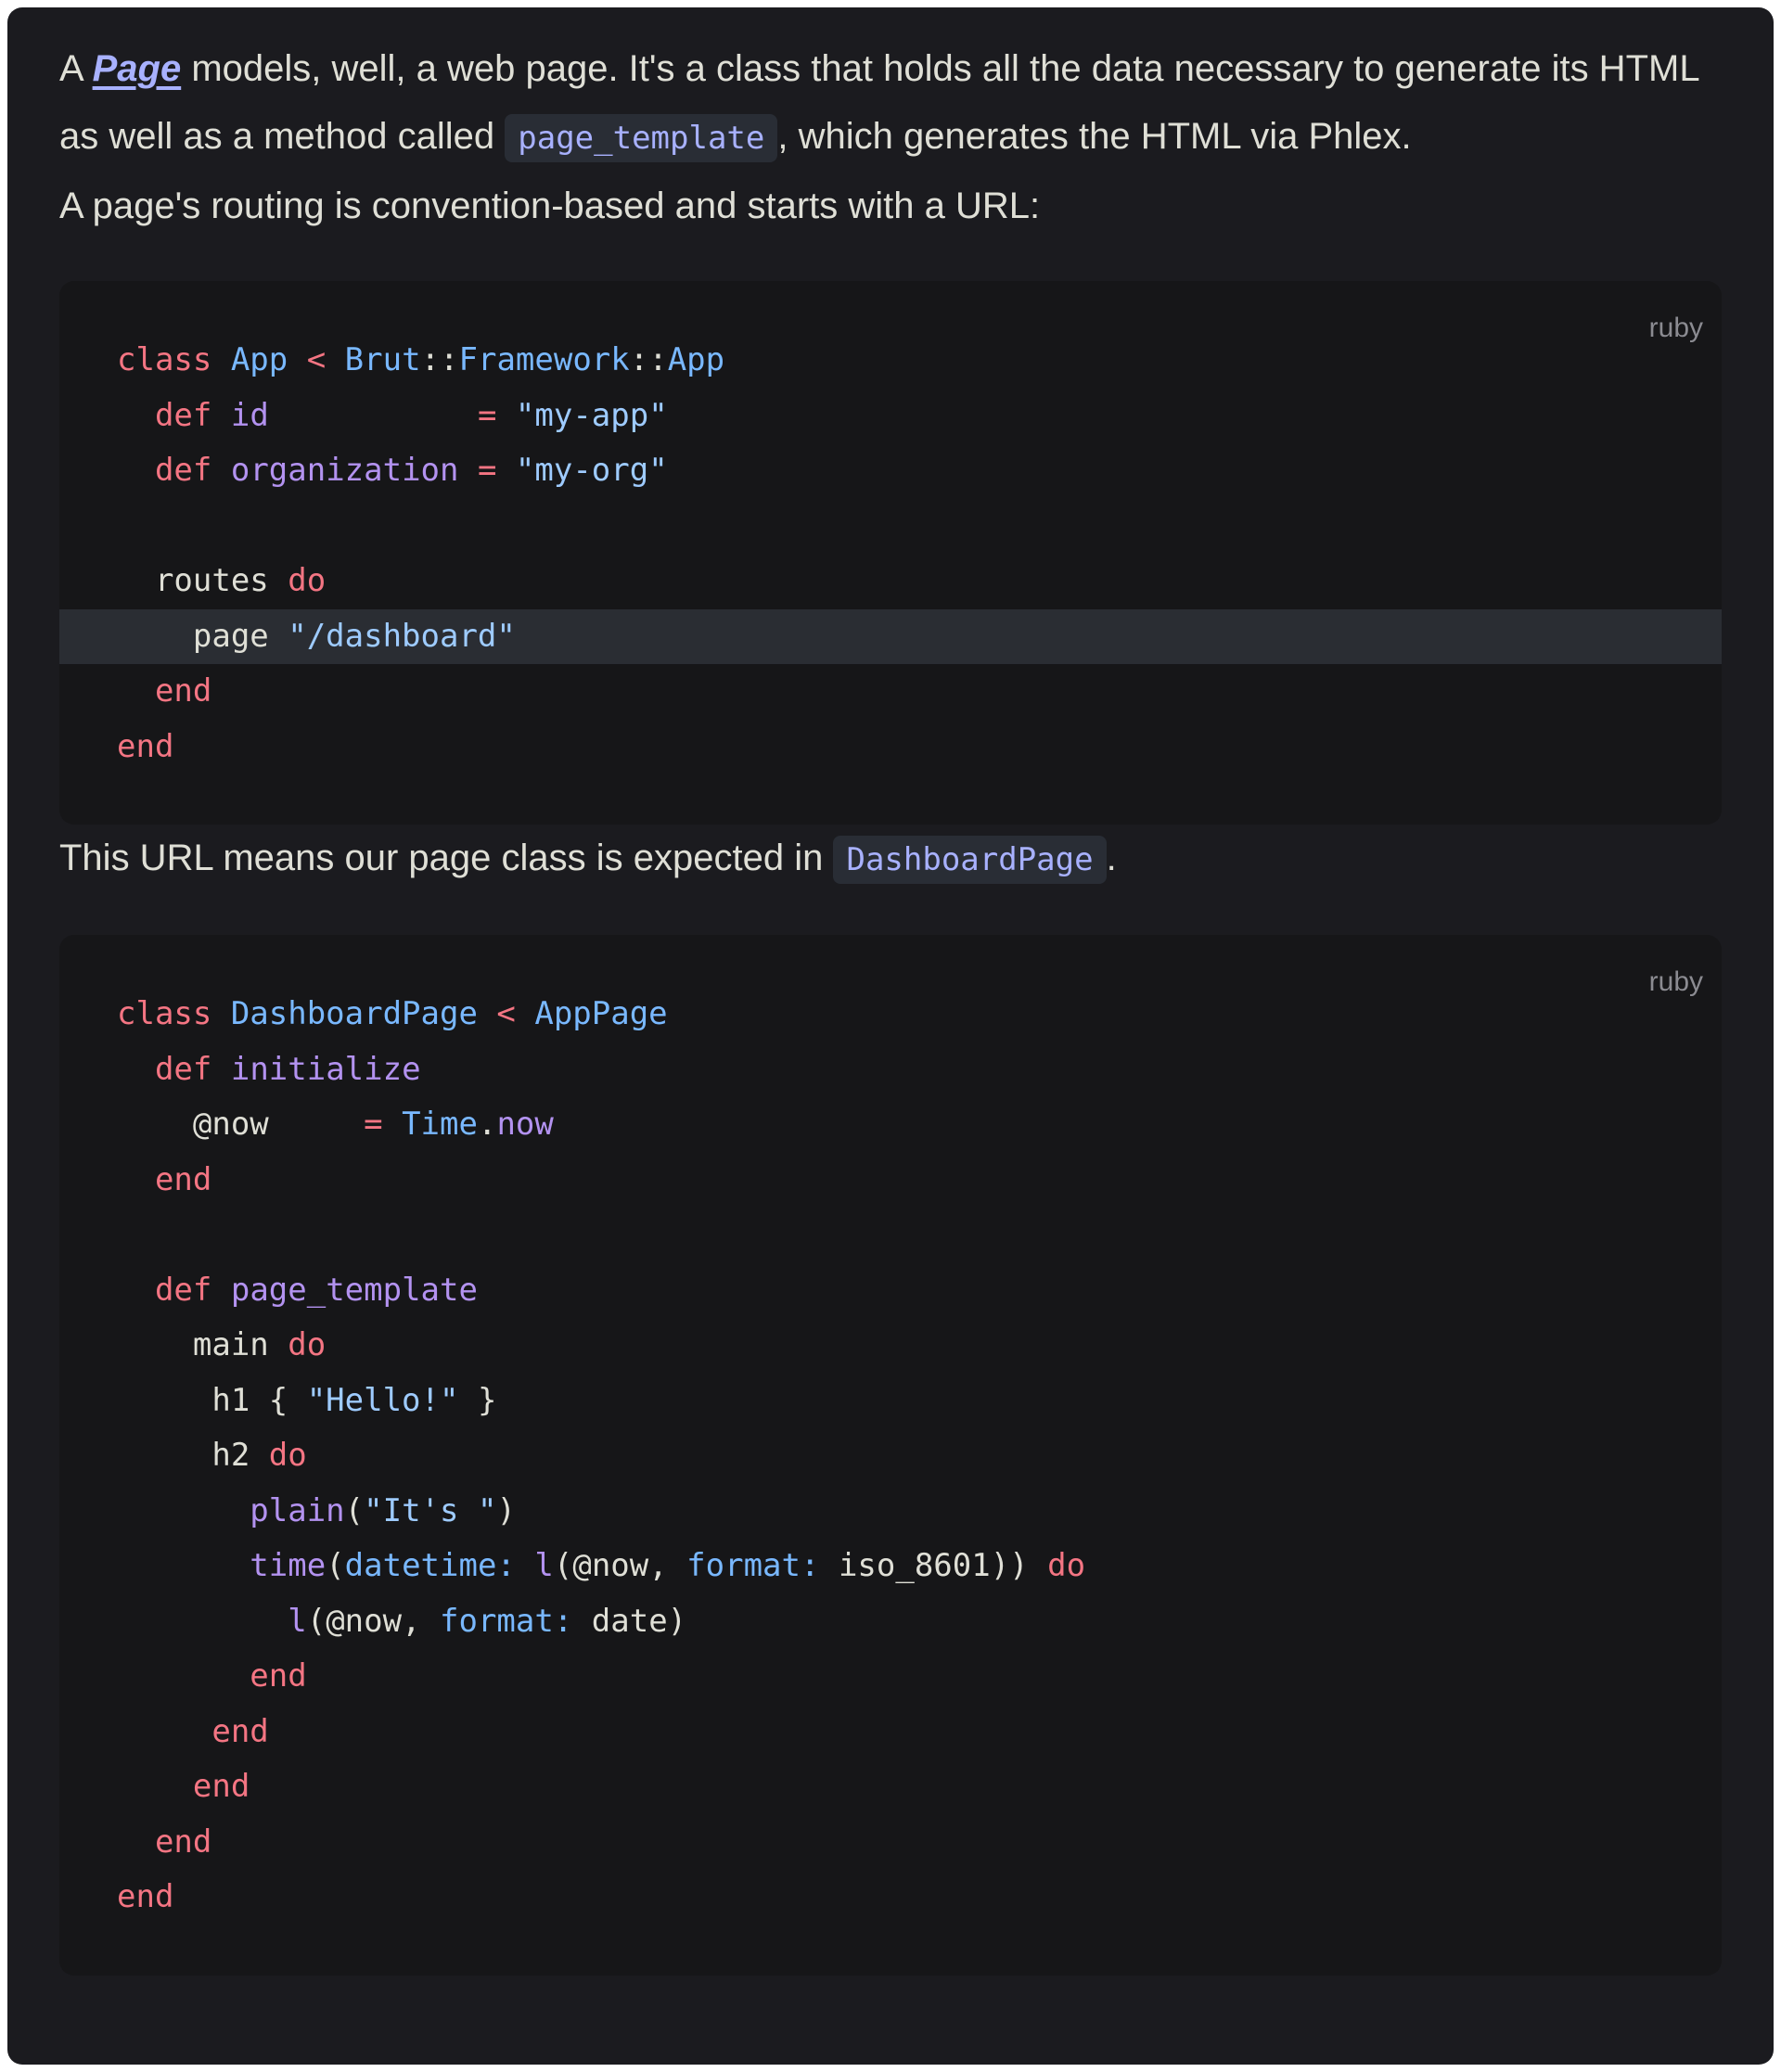 The width and height of the screenshot is (1781, 2072). I want to click on code-token: id, so click(249, 415).